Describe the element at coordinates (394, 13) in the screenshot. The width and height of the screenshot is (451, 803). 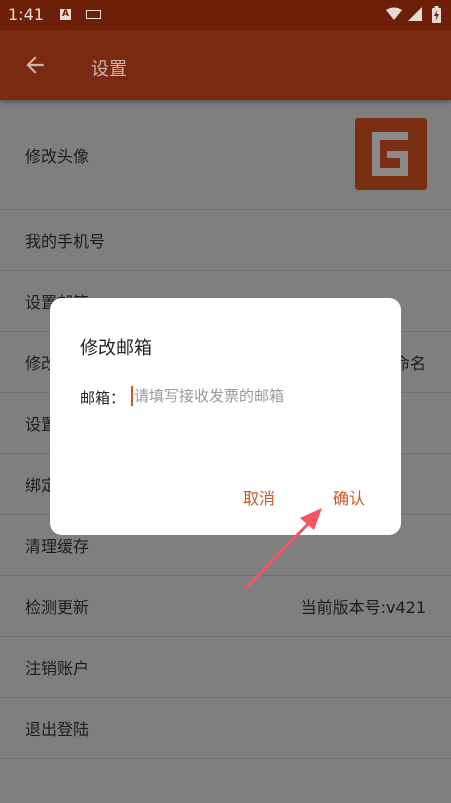
I see `wifi-icon` at that location.